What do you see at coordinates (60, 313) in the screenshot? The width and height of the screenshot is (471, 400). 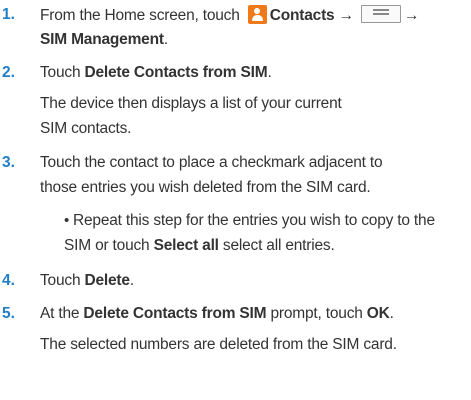 I see `step-text: At the` at bounding box center [60, 313].